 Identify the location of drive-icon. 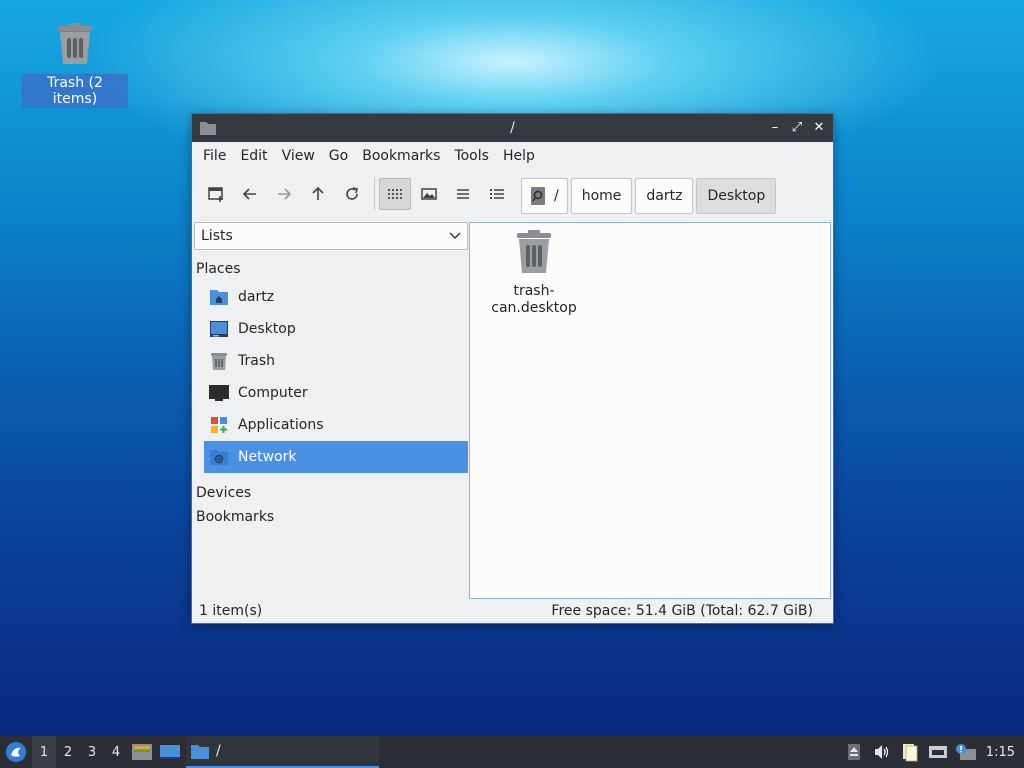
(538, 196).